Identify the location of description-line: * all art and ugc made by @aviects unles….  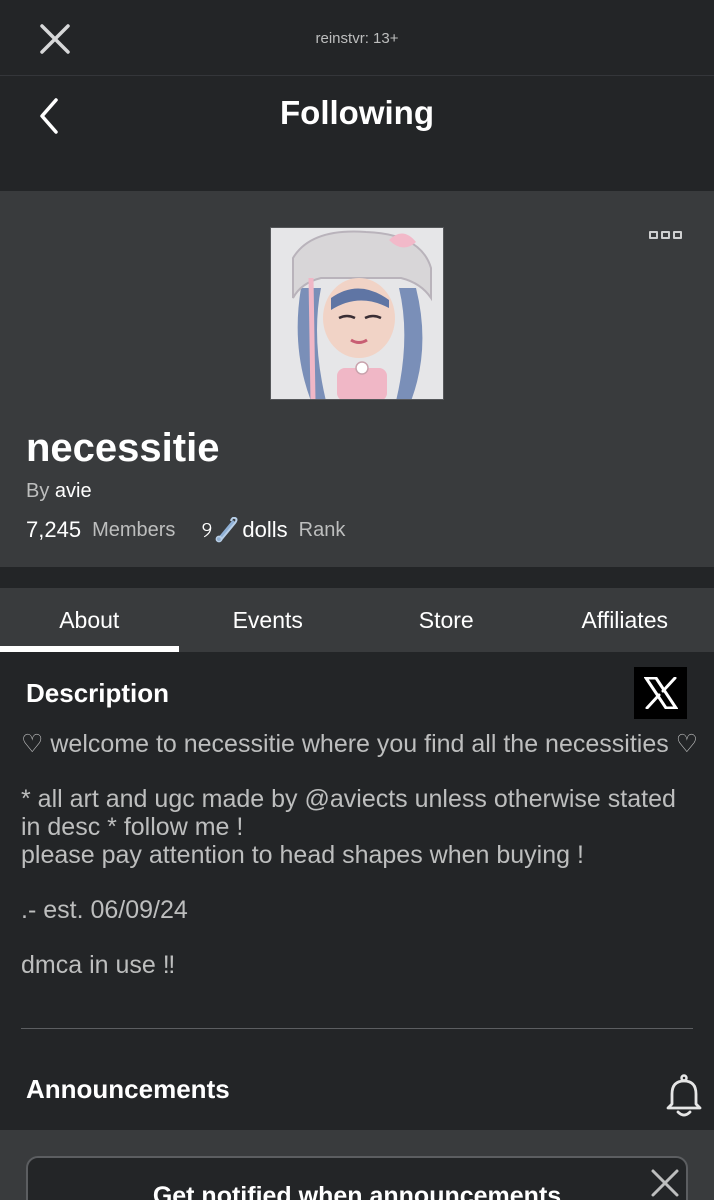
(348, 827).